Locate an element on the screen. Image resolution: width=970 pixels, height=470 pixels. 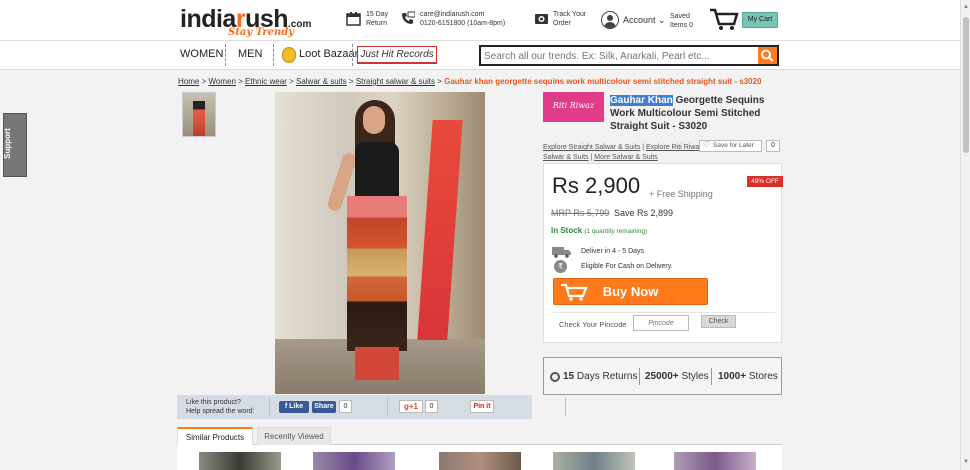
breadcrumb-straight-salwar: Straight salwar & suits is located at coordinates (395, 81).